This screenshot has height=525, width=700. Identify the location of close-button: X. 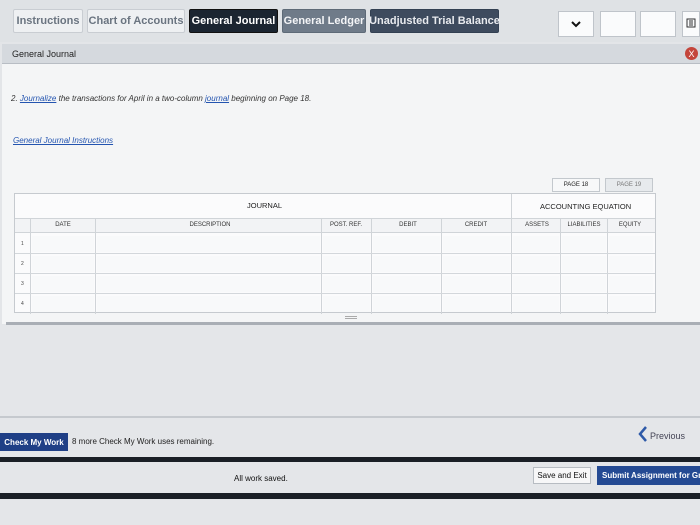
(691, 53).